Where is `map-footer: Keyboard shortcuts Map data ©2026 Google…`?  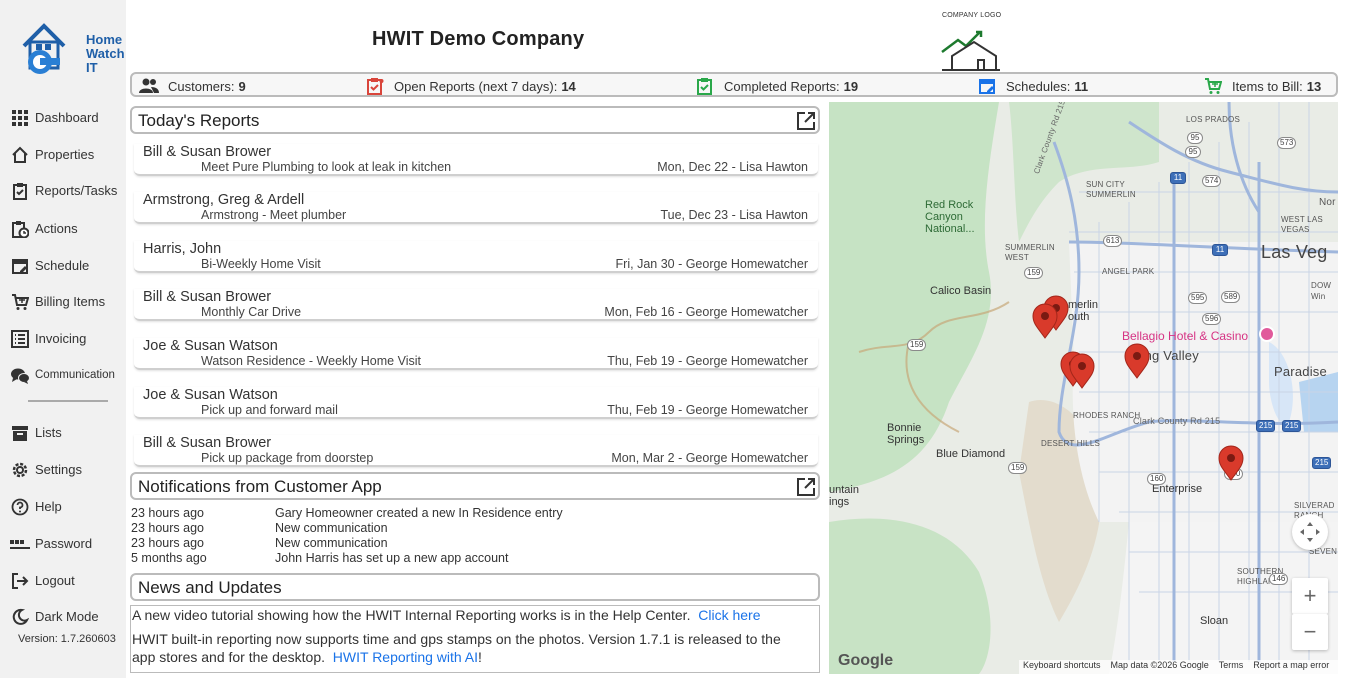 map-footer: Keyboard shortcuts Map data ©2026 Google… is located at coordinates (1178, 667).